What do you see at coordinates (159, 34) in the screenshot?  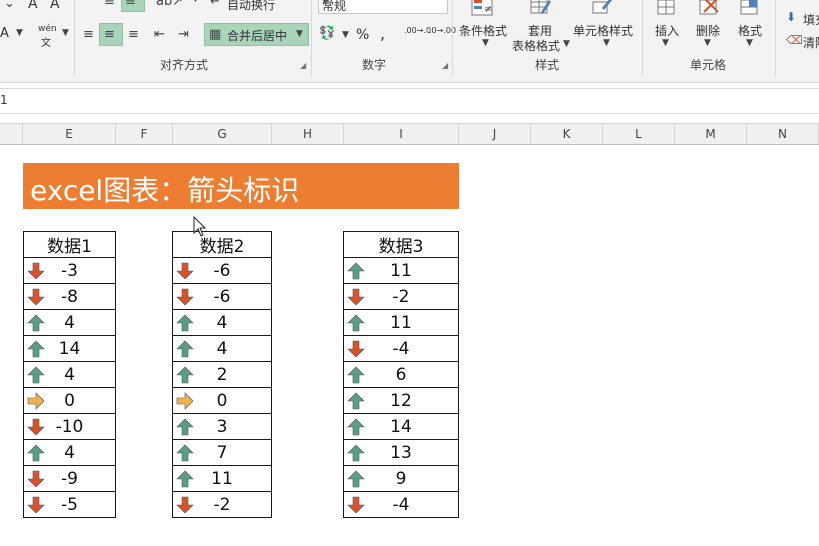 I see `decrease-indent-icon: ⇤` at bounding box center [159, 34].